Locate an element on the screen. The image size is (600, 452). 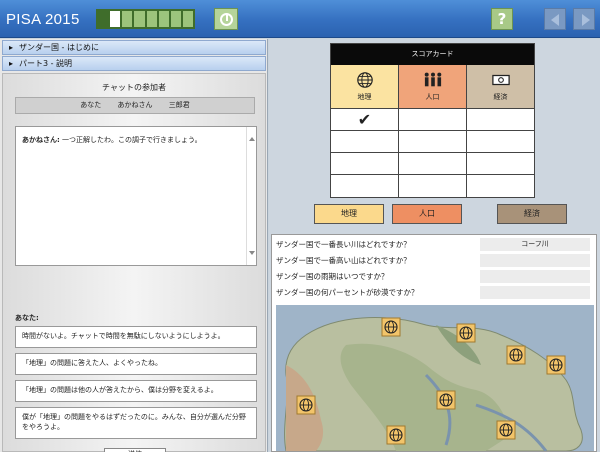
people-icon is located at coordinates (432, 79).